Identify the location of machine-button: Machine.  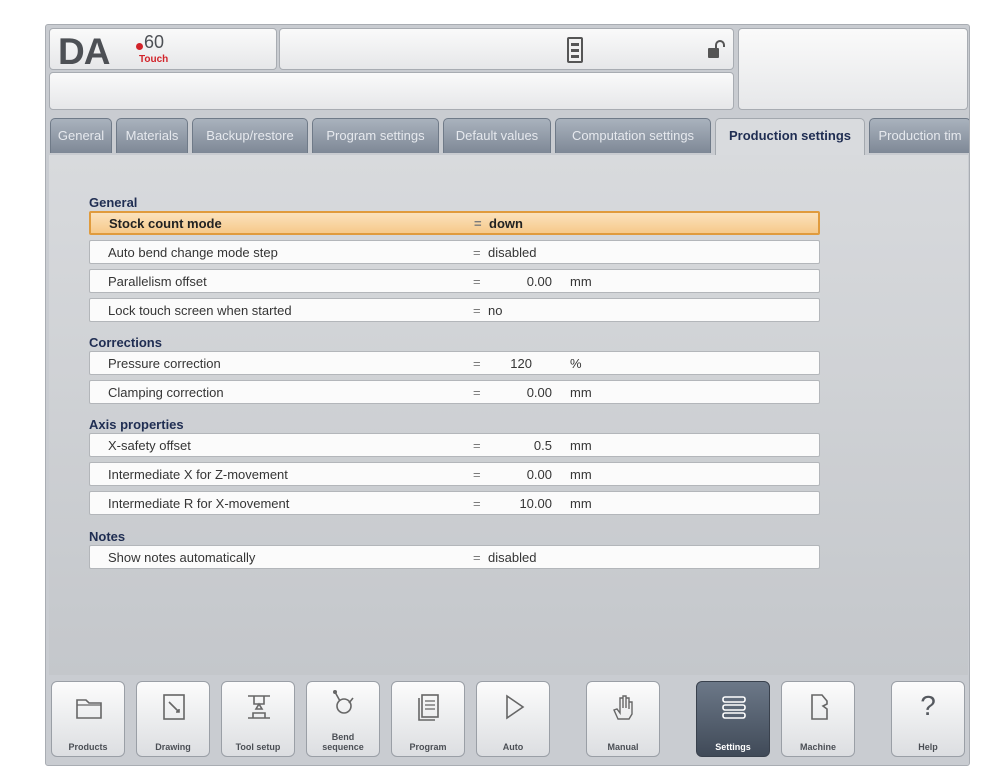
(818, 719).